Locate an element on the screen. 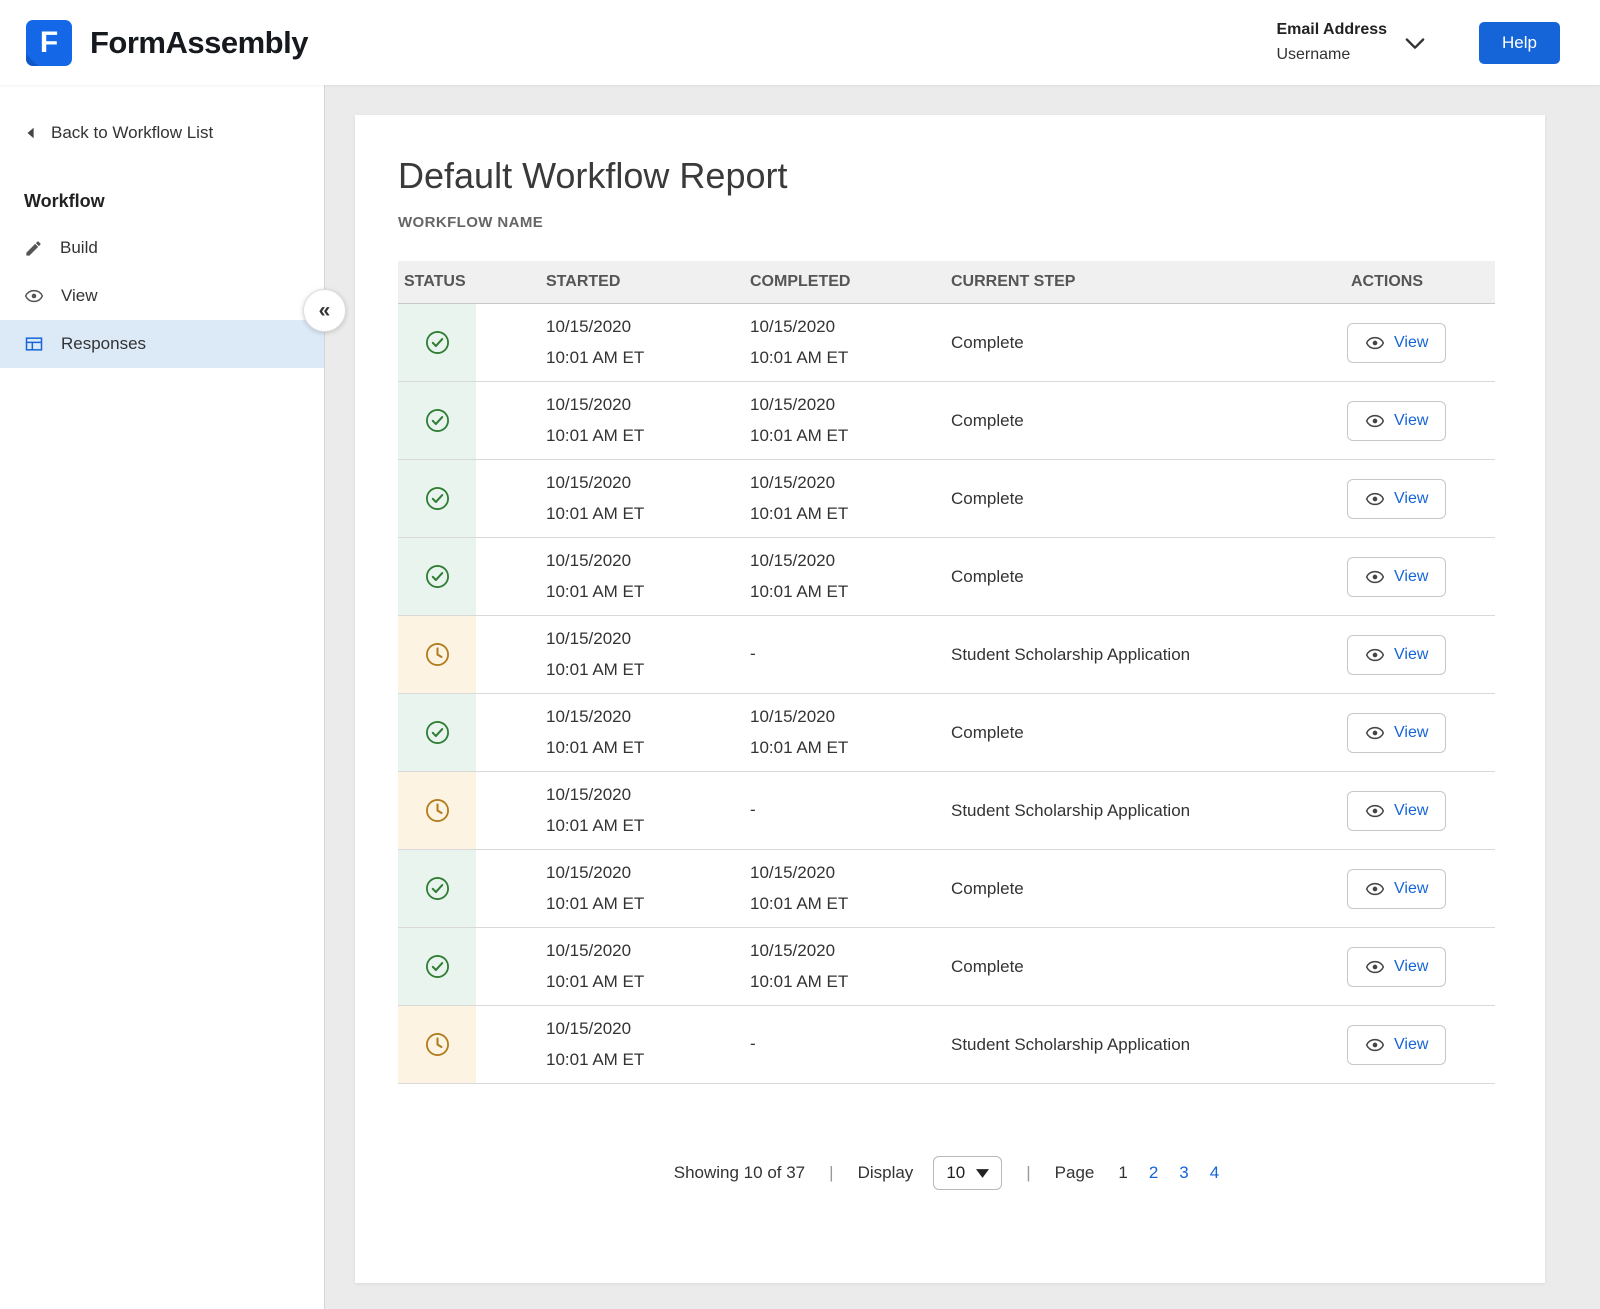 The height and width of the screenshot is (1309, 1600). formassembly-logo: F FormAssembly is located at coordinates (167, 42).